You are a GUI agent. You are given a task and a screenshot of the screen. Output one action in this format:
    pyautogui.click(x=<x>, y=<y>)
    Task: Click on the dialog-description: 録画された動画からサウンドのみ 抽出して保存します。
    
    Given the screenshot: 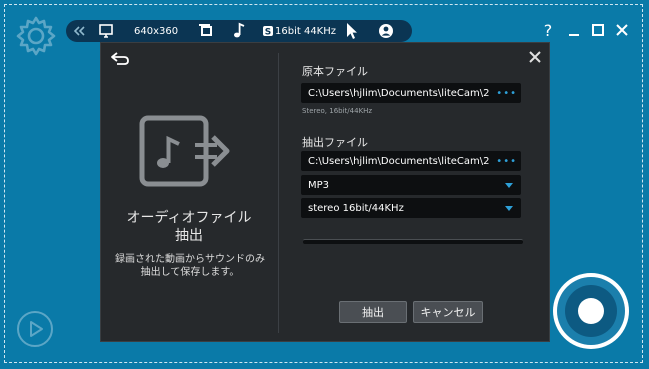 What is the action you would take?
    pyautogui.click(x=190, y=266)
    